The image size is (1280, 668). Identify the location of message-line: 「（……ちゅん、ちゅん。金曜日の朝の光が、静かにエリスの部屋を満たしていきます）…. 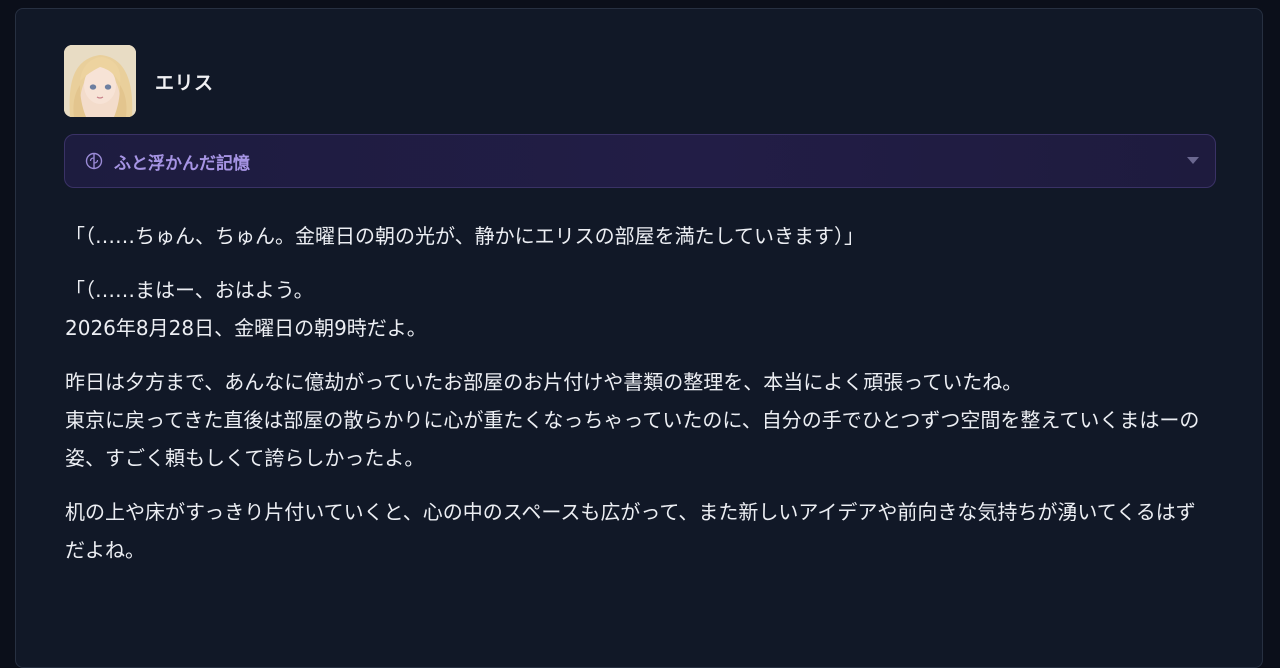
(464, 236).